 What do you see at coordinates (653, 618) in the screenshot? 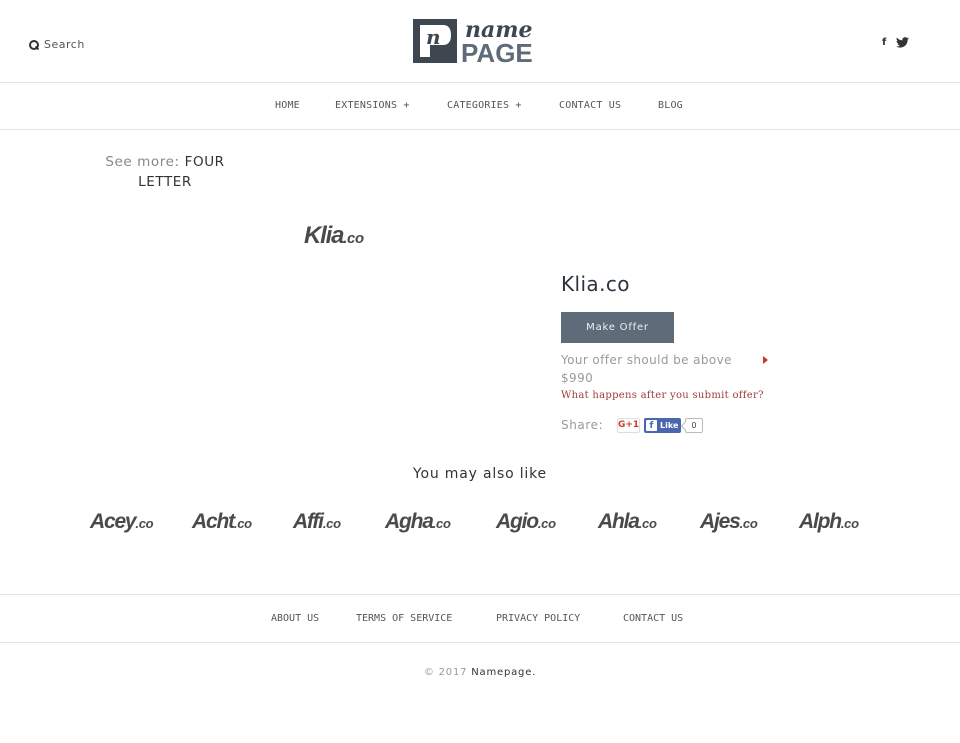
I see `footer-link-contact-us: CONTACT US` at bounding box center [653, 618].